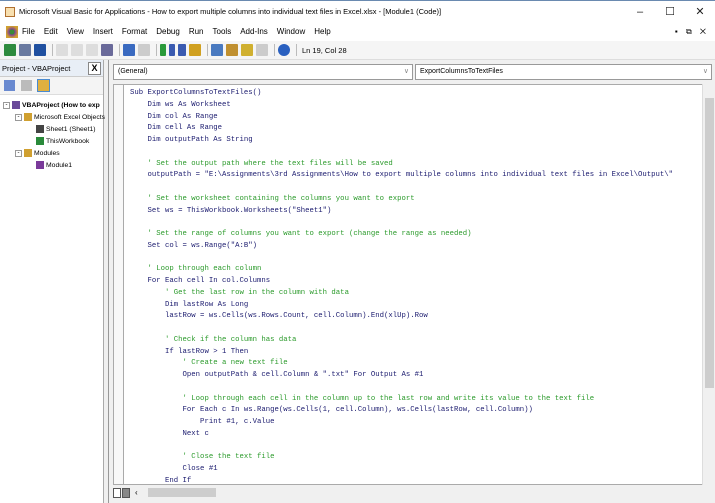 This screenshot has height=503, width=715. What do you see at coordinates (144, 50) in the screenshot?
I see `redo-icon` at bounding box center [144, 50].